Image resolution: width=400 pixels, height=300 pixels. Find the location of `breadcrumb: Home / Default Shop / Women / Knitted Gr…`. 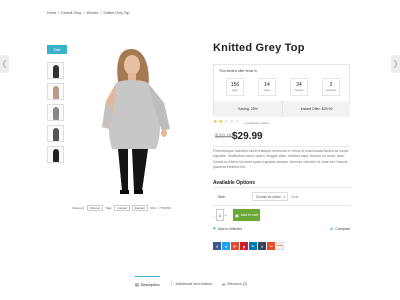

breadcrumb: Home / Default Shop / Women / Knitted Gr… is located at coordinates (88, 13).